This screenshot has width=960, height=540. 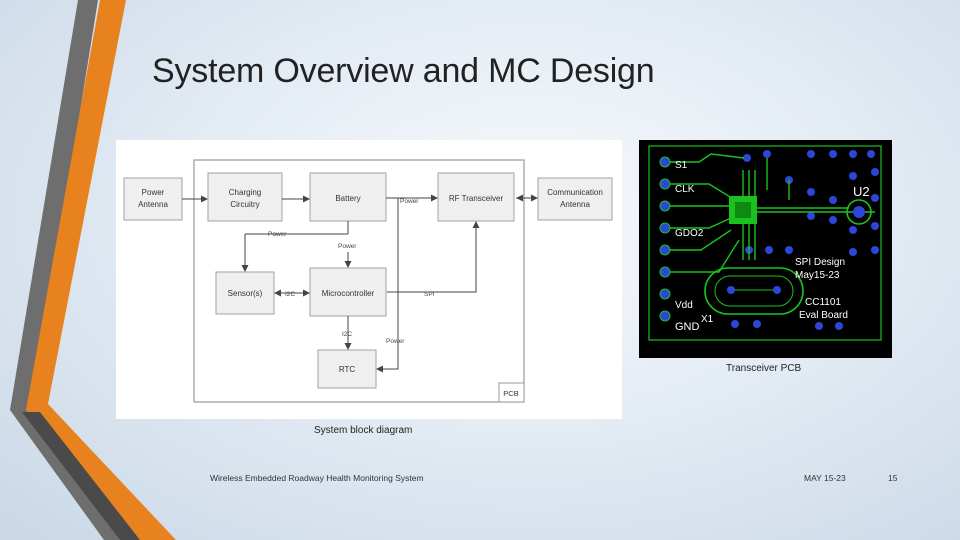 I want to click on comm-antenna-line1: Communication, so click(x=575, y=192).